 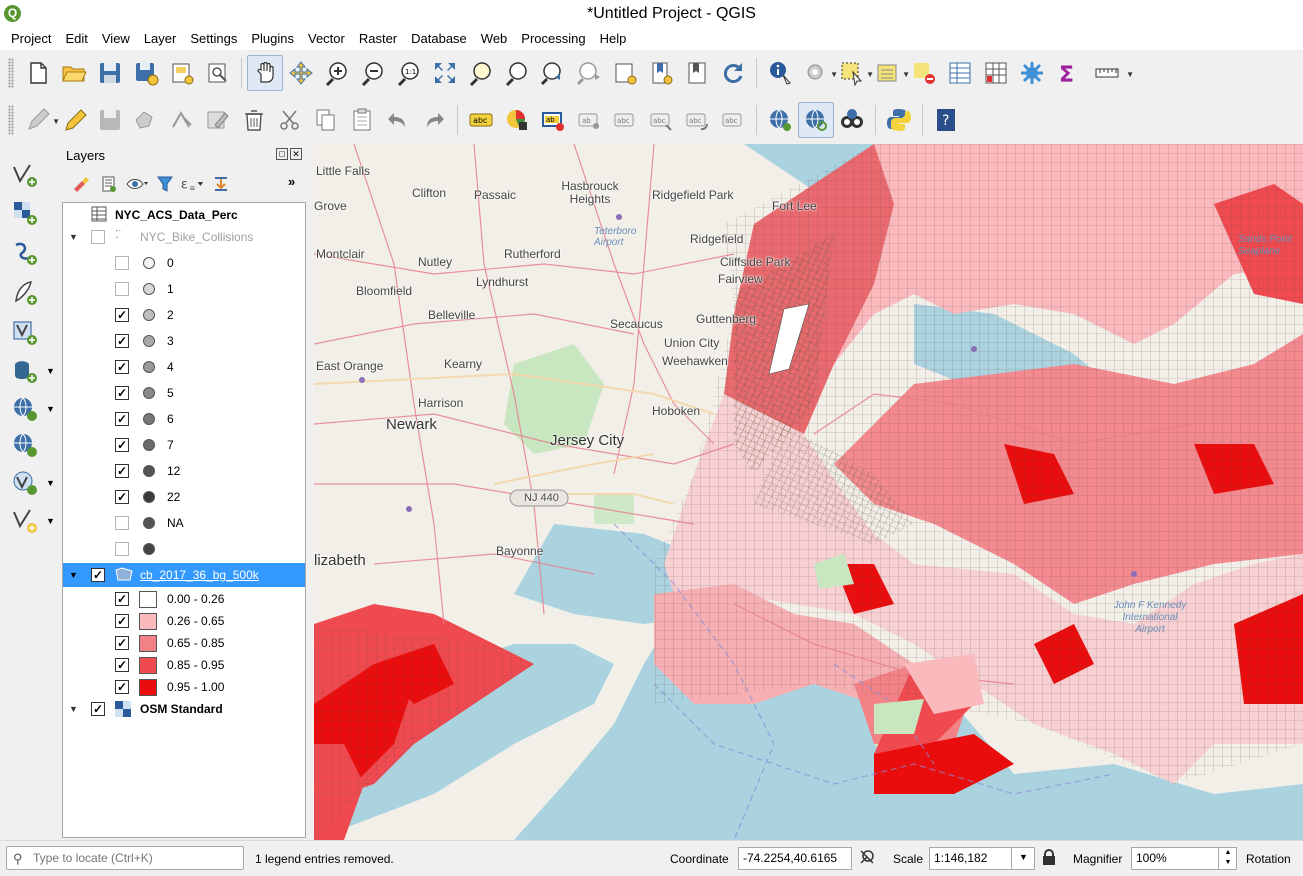 I want to click on current-edits-icon: ▼, so click(x=40, y=120).